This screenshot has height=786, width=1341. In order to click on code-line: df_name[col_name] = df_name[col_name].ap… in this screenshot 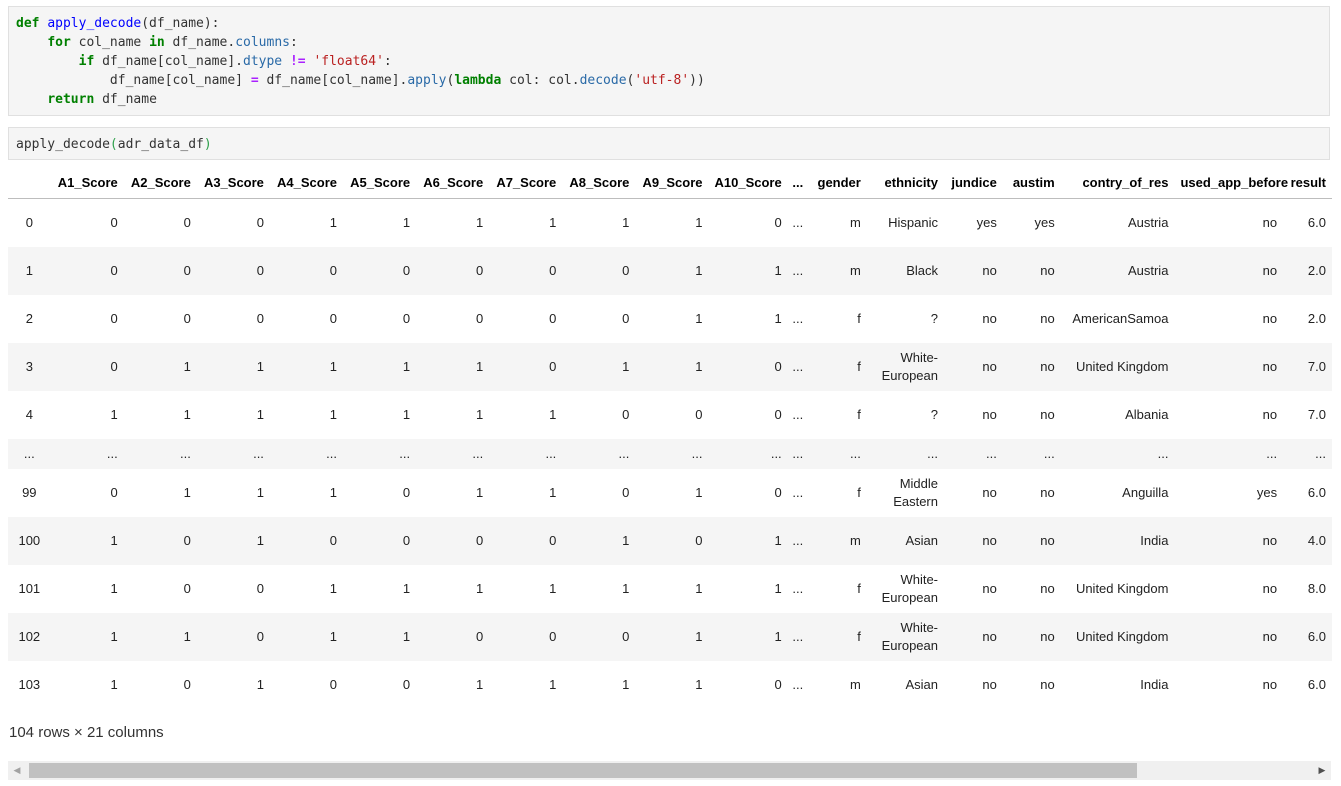, I will do `click(669, 80)`.